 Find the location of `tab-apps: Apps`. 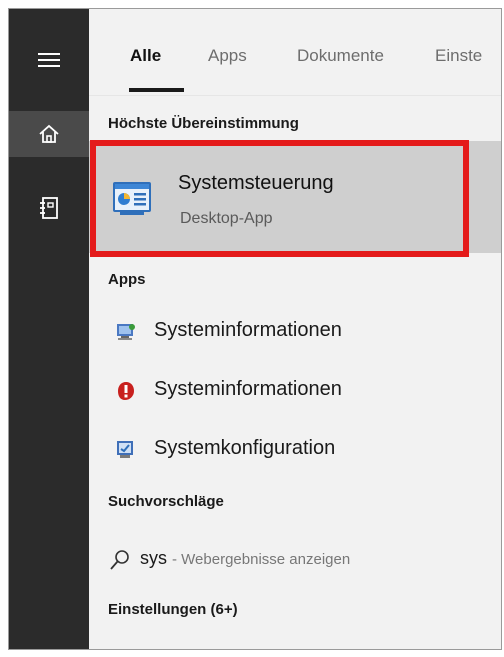

tab-apps: Apps is located at coordinates (227, 56).